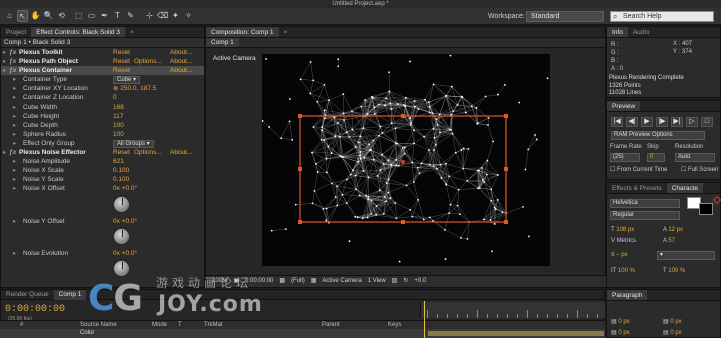  What do you see at coordinates (102, 88) in the screenshot?
I see `effect-row: ▸ Container XY Location ⊕ 250.0, 187.5` at bounding box center [102, 88].